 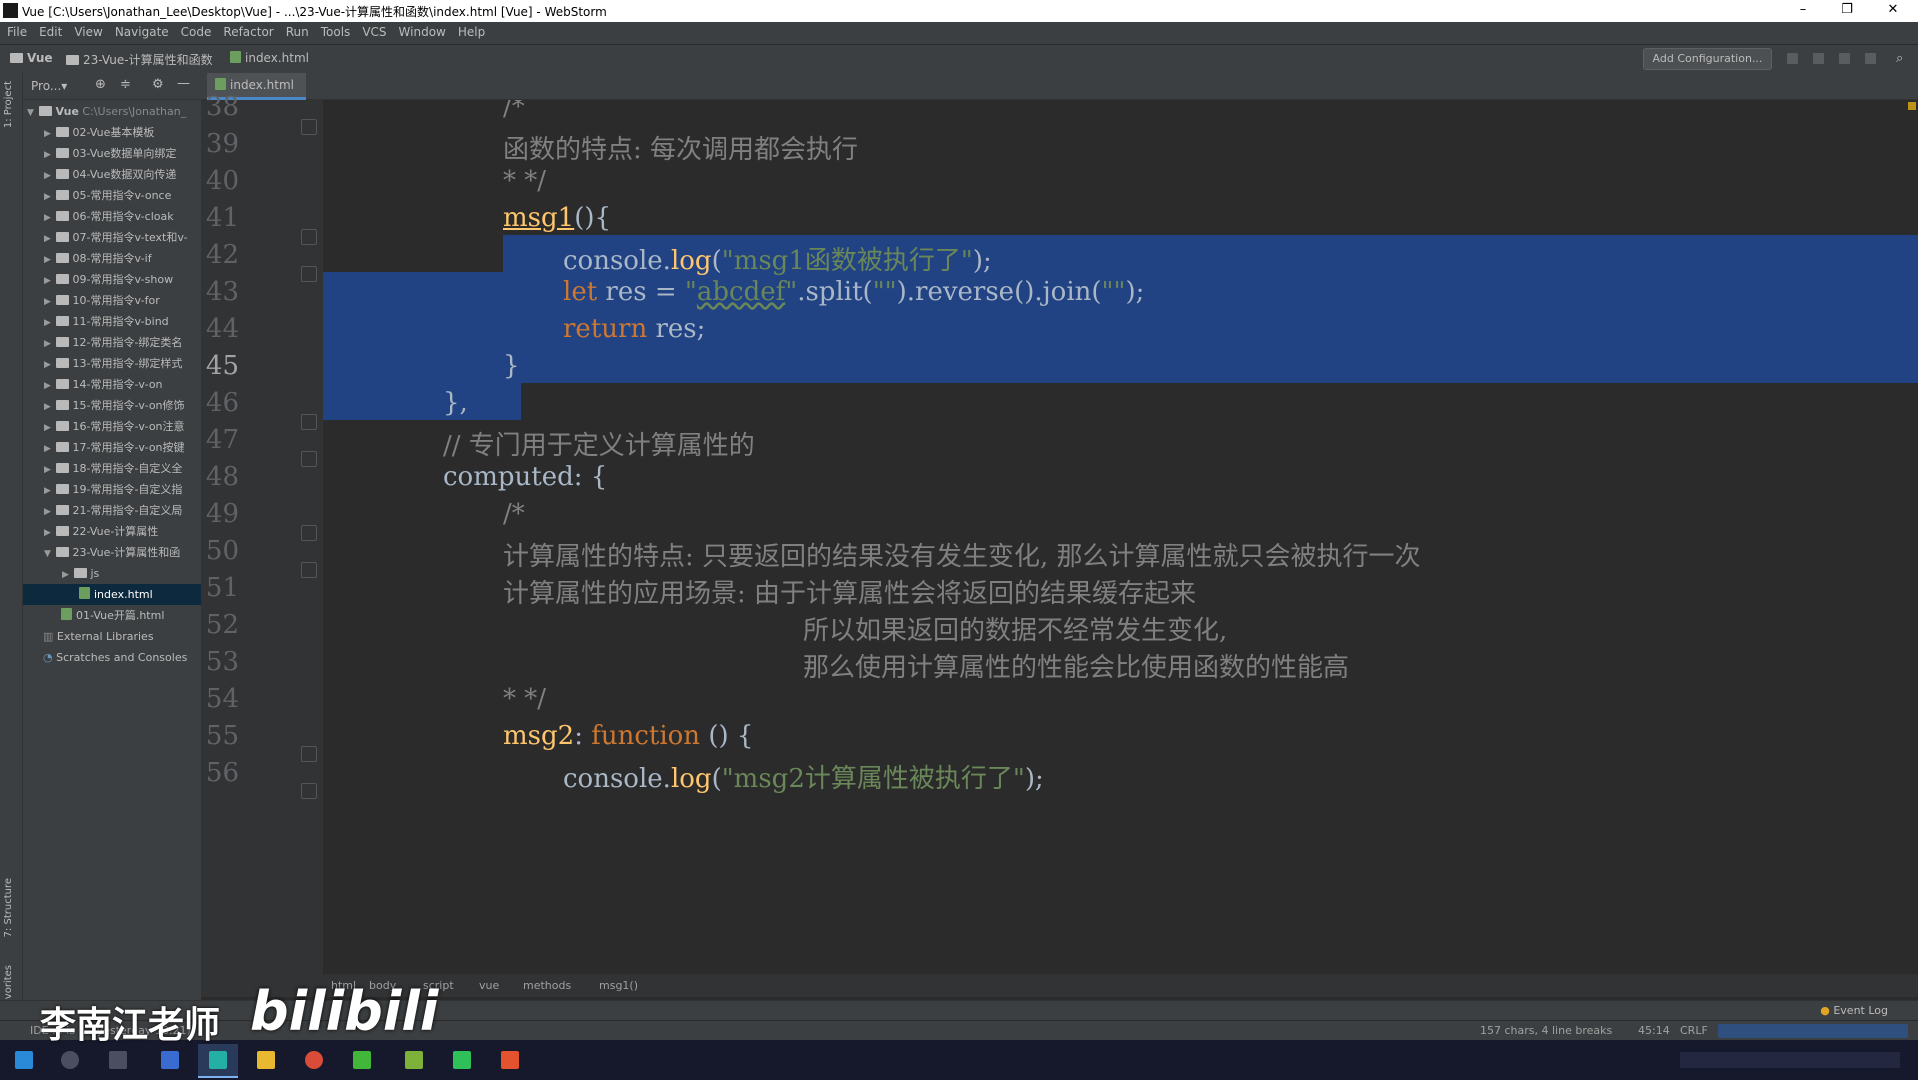 I want to click on tree-folder-item: ▶ 21-常用指令-自定义局, so click(x=112, y=510).